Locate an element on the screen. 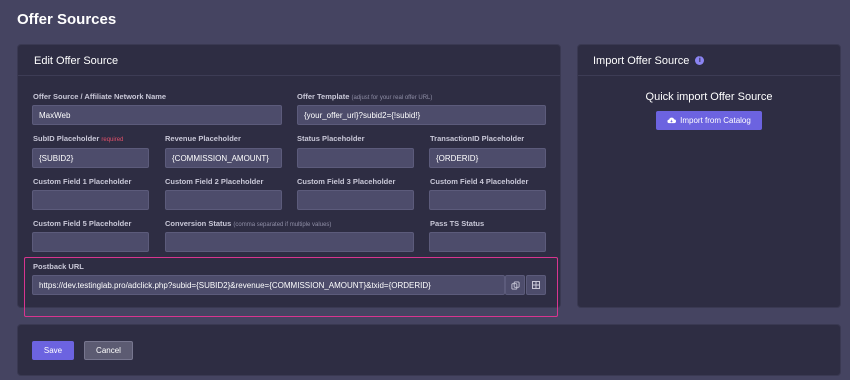 The image size is (850, 380). conversion-status-hint: (comma separated if multiple values) is located at coordinates (282, 225).